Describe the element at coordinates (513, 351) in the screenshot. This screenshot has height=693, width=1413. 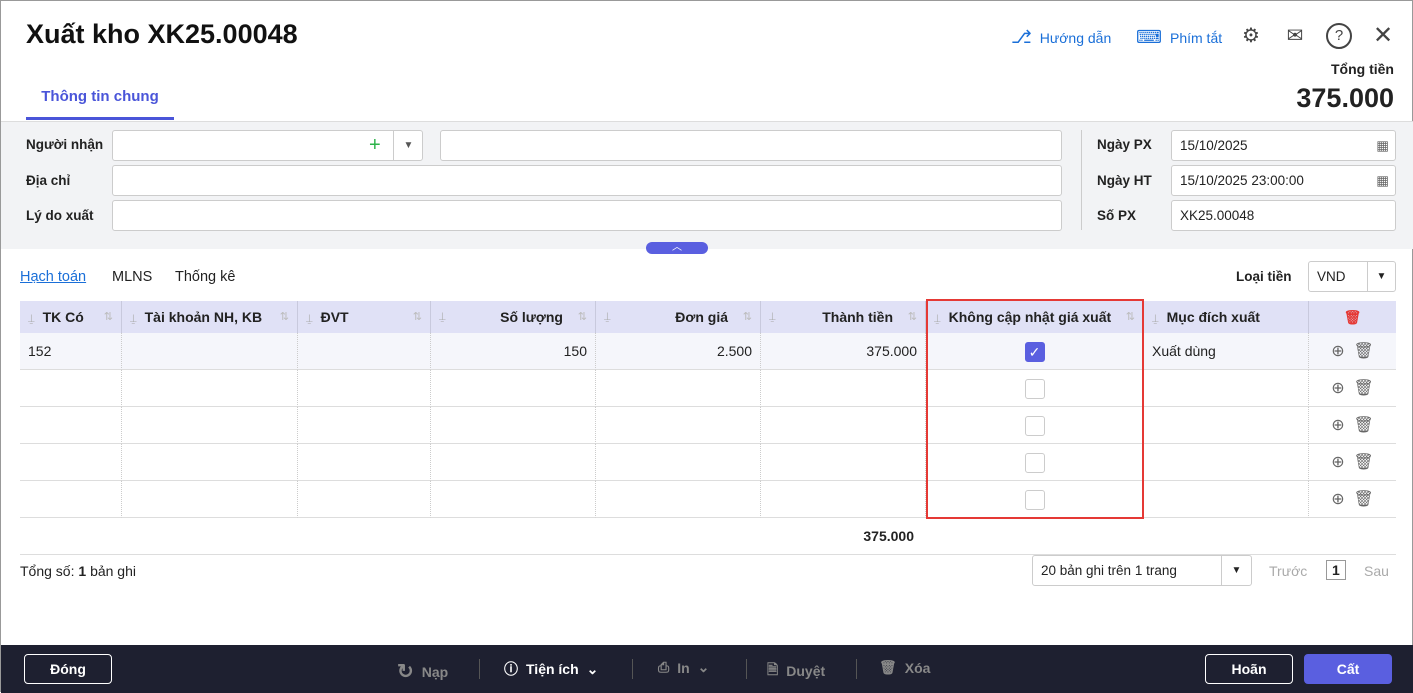
I see `table-cell: 150` at that location.